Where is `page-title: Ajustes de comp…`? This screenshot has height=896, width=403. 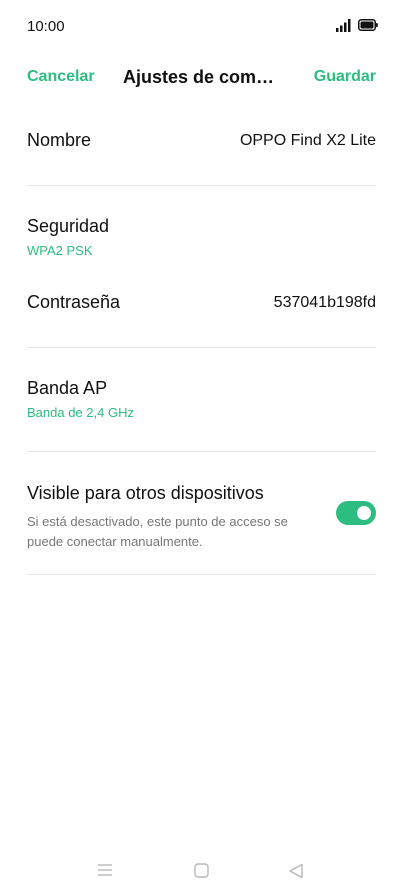
page-title: Ajustes de comp… is located at coordinates (203, 77).